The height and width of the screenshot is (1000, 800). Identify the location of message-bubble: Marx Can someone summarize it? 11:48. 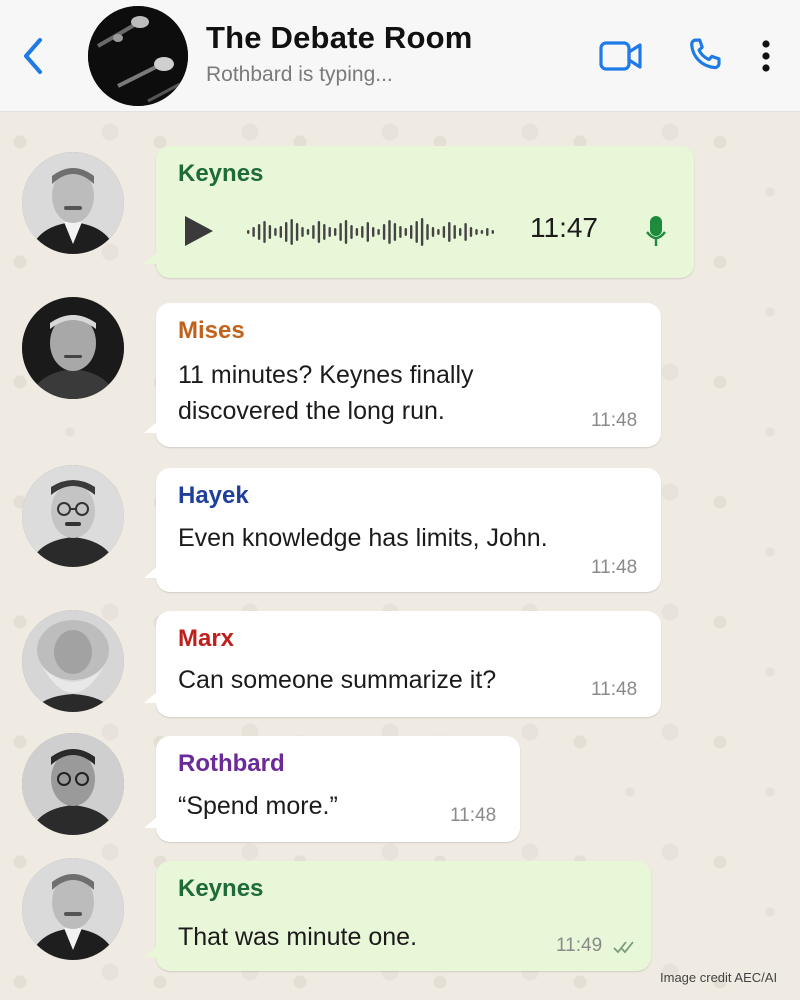
(402, 664).